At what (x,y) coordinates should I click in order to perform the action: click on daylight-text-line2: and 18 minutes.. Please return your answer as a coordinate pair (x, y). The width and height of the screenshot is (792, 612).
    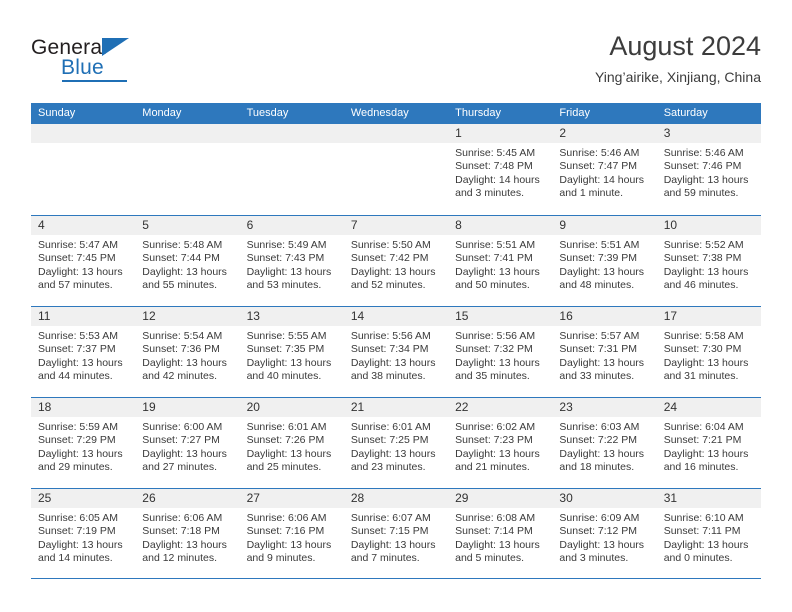
    Looking at the image, I should click on (597, 467).